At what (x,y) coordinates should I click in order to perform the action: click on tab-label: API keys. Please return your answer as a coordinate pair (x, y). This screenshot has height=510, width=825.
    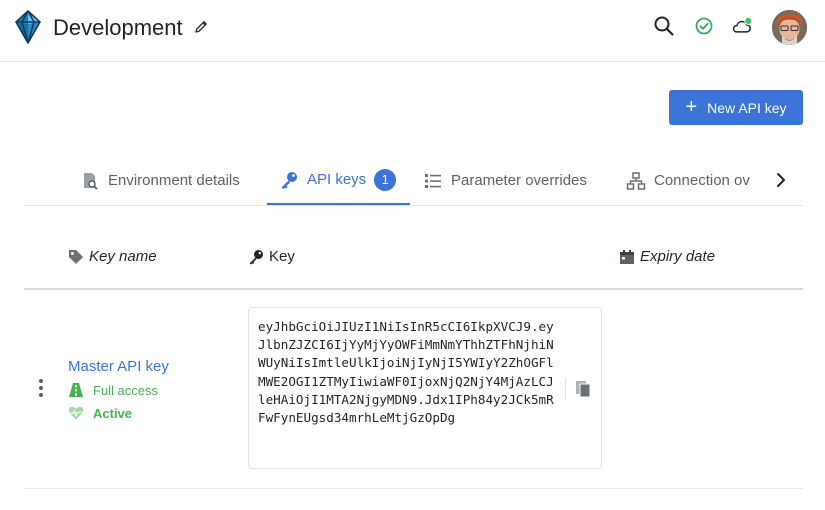
    Looking at the image, I should click on (337, 179).